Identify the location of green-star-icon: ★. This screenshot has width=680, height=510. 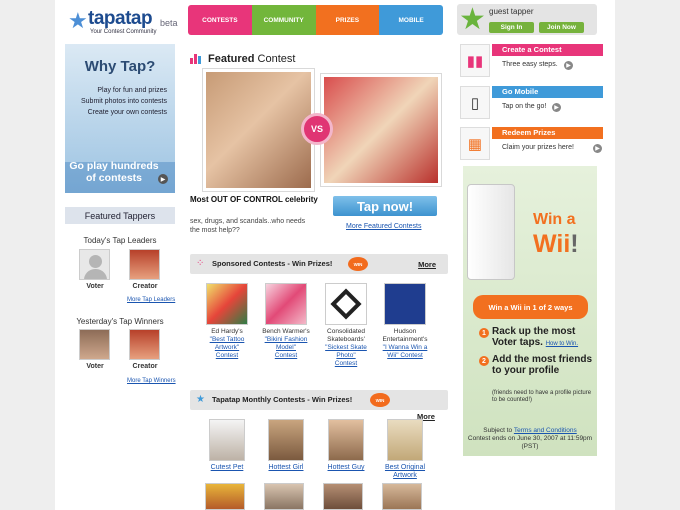
(472, 19).